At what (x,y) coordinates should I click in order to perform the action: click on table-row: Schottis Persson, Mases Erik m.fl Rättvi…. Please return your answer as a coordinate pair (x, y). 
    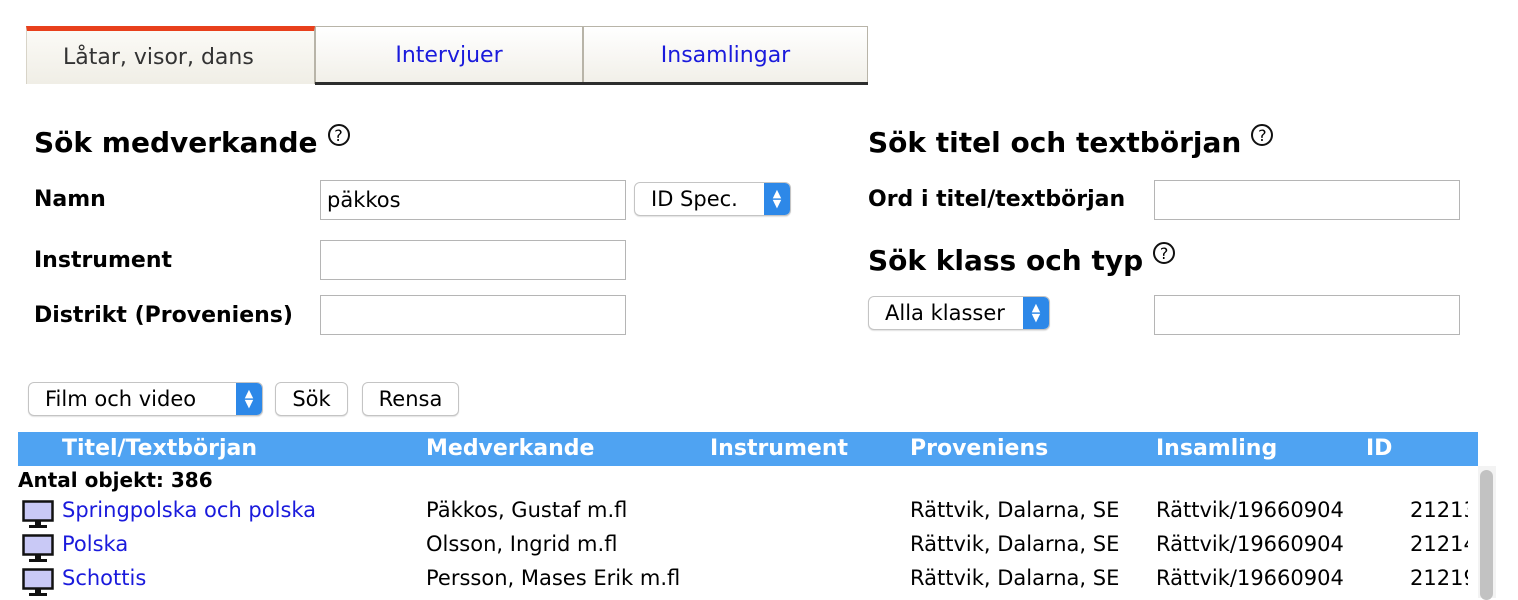
    Looking at the image, I should click on (748, 583).